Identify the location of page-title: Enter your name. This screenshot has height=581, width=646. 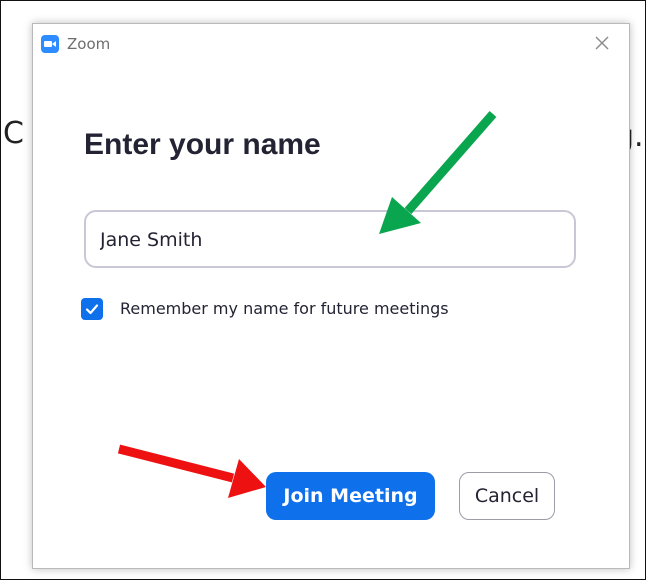
(202, 144).